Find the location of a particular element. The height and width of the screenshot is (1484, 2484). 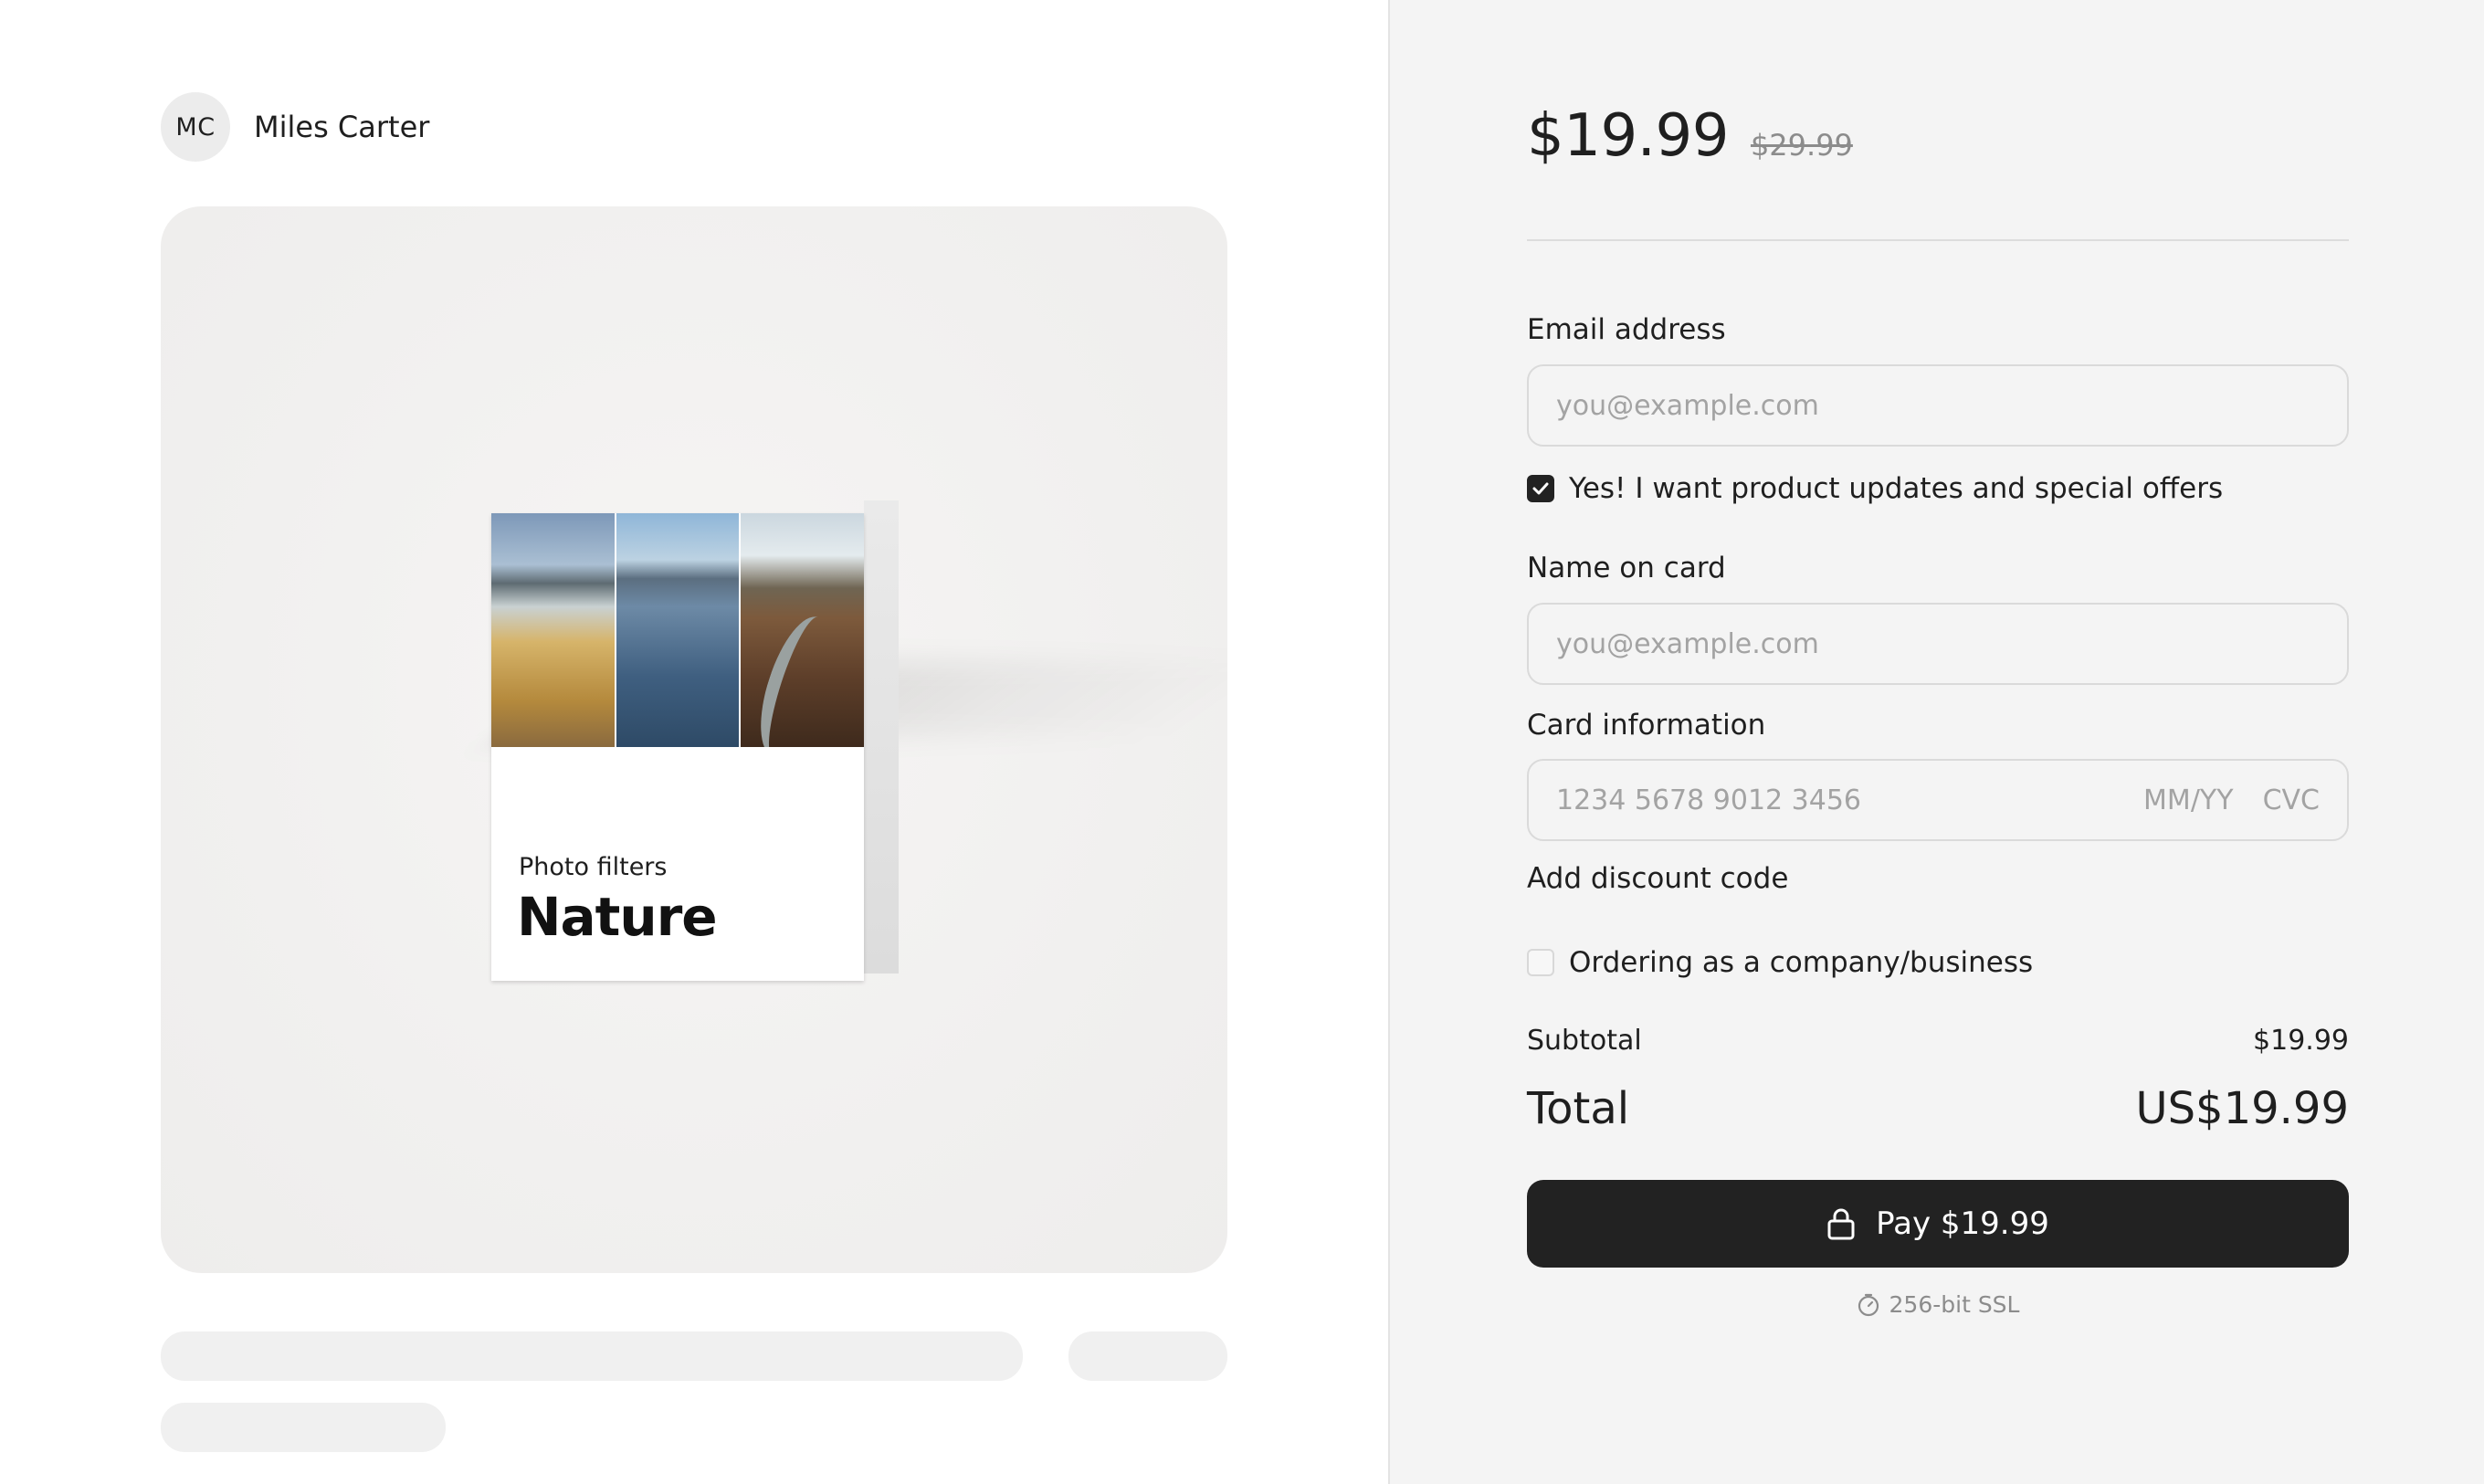

name-on-card-field is located at coordinates (1938, 644).